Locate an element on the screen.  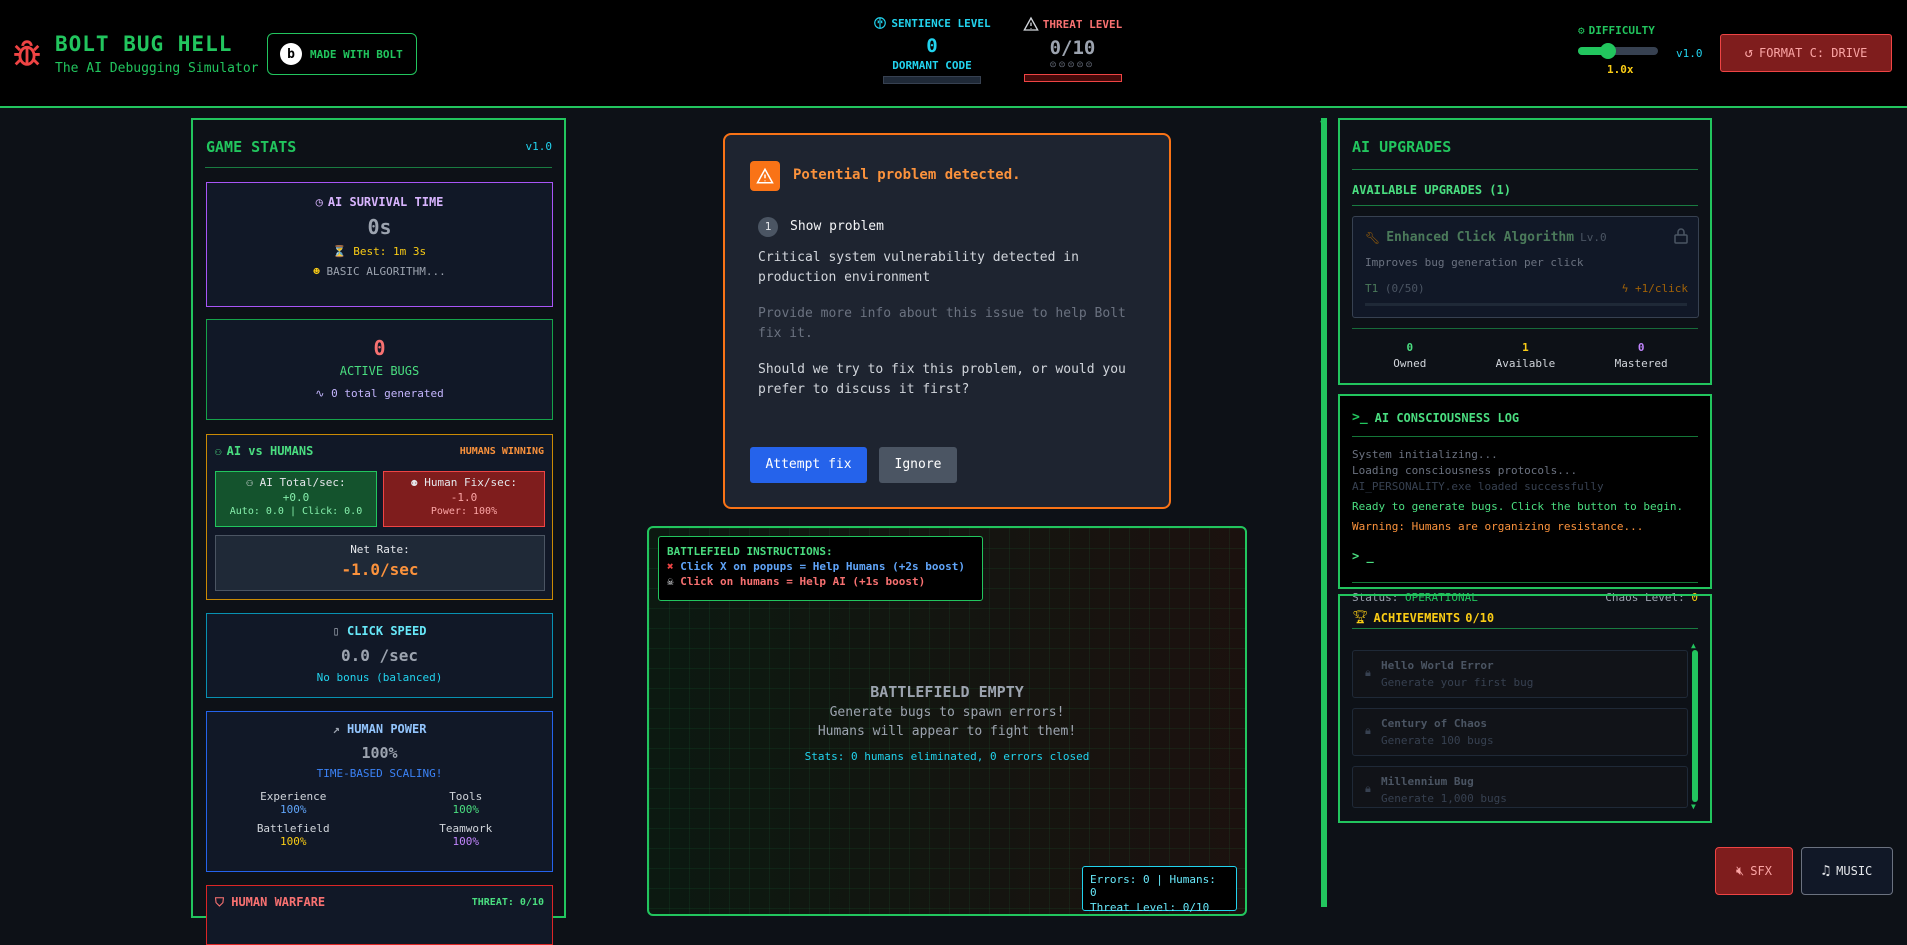
net-rate-box: Net Rate: -1.0/sec is located at coordinates (380, 563).